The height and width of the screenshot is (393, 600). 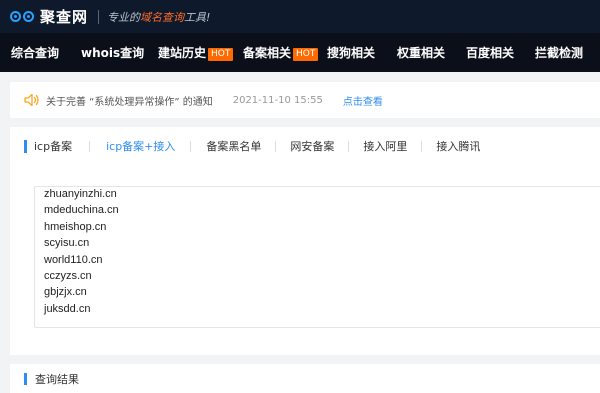 I want to click on domain-entry: world110.cn, so click(x=73, y=259).